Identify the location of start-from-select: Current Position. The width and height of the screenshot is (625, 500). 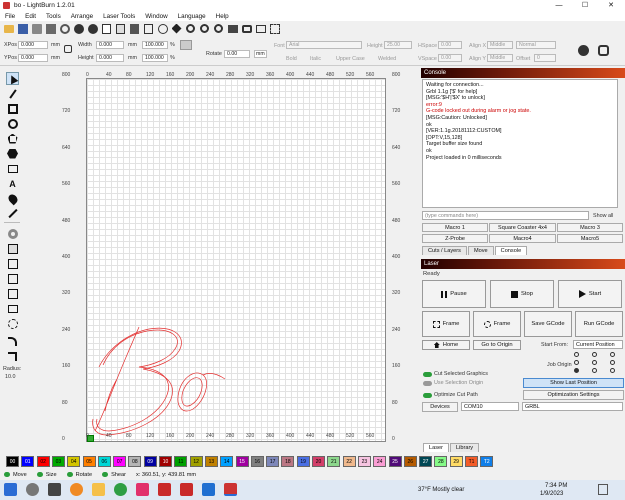
(598, 344).